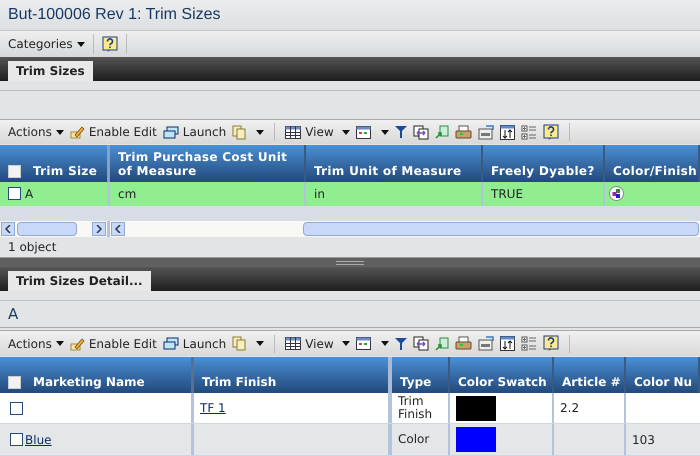  Describe the element at coordinates (213, 408) in the screenshot. I see `trim-finish-link: TF 1` at that location.